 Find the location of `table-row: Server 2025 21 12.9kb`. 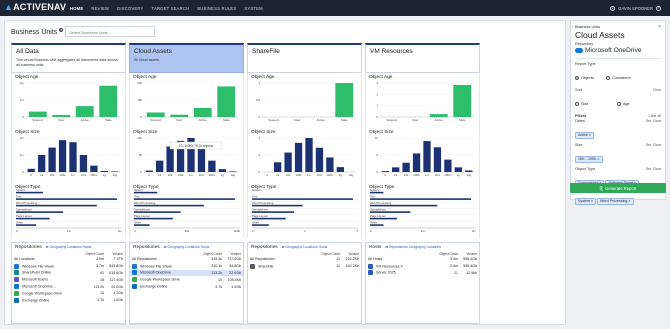

table-row: Server 2025 21 12.9kb is located at coordinates (422, 273).